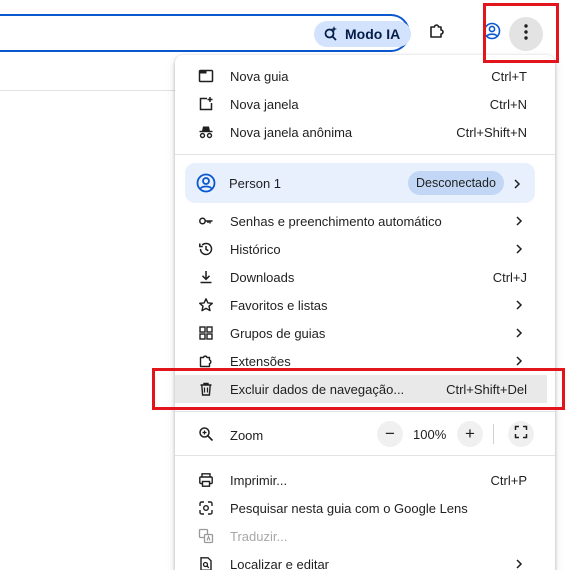  Describe the element at coordinates (486, 389) in the screenshot. I see `menu-item-shortcut: Ctrl+Shift+Del` at that location.